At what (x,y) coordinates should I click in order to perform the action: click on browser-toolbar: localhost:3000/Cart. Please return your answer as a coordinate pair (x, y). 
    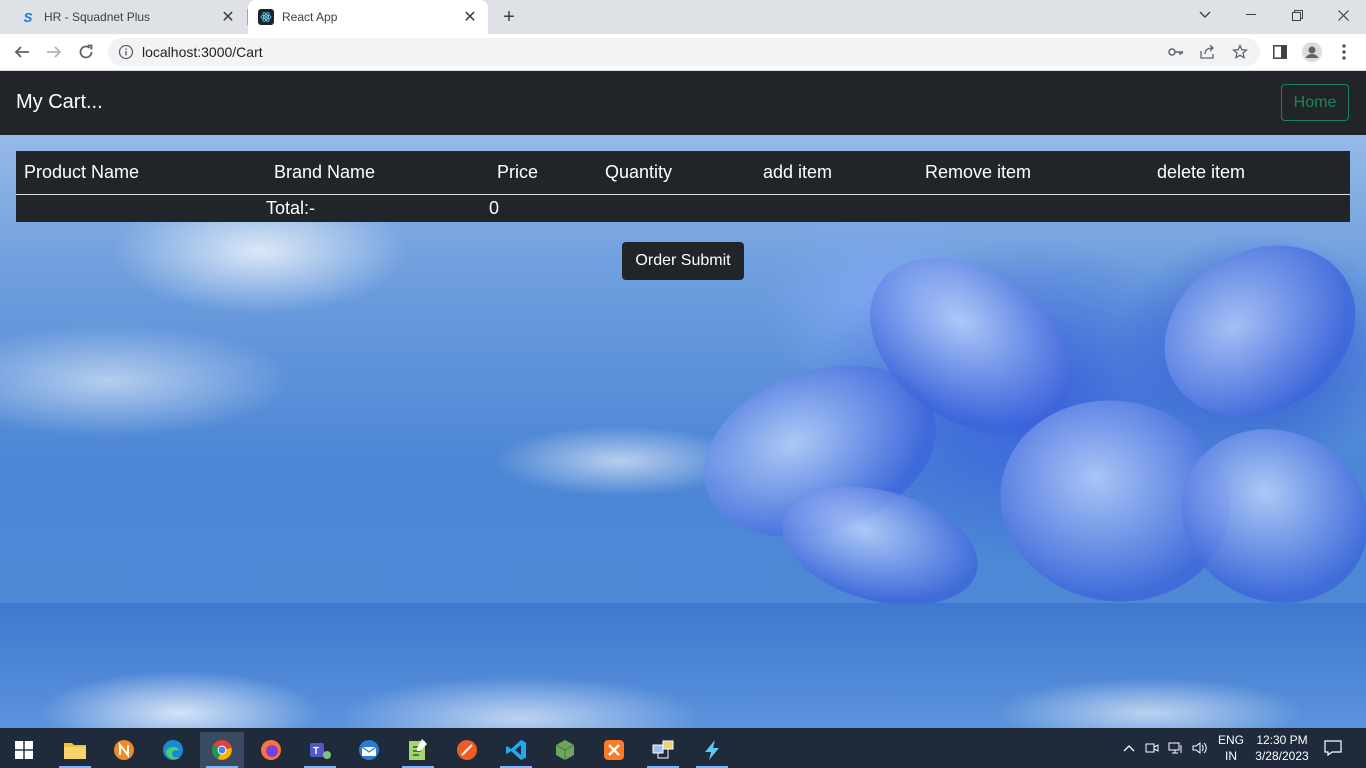
    Looking at the image, I should click on (683, 52).